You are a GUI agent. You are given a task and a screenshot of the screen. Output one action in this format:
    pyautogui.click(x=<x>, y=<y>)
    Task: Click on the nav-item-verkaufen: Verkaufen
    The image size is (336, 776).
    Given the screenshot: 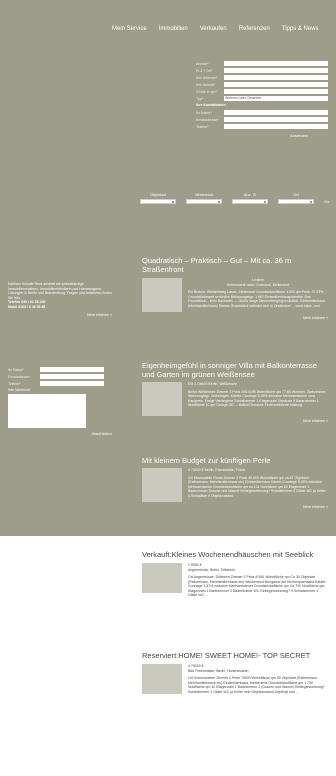 What is the action you would take?
    pyautogui.click(x=213, y=29)
    